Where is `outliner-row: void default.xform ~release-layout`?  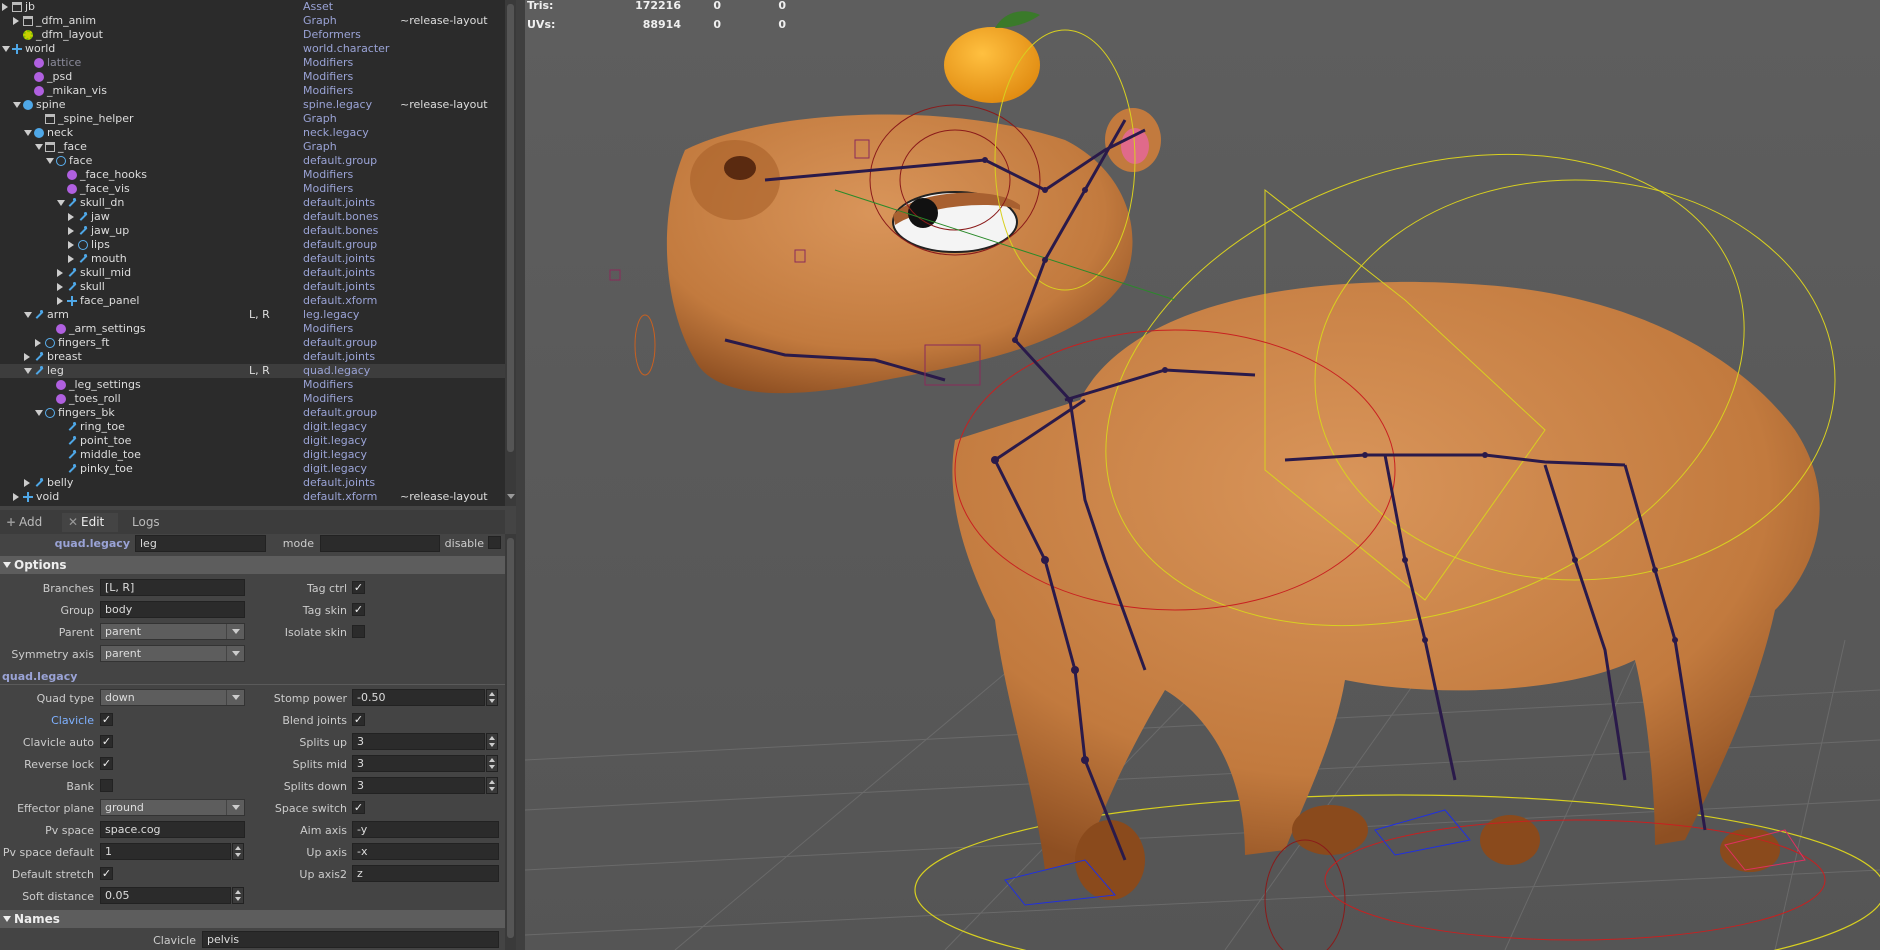 outliner-row: void default.xform ~release-layout is located at coordinates (252, 497).